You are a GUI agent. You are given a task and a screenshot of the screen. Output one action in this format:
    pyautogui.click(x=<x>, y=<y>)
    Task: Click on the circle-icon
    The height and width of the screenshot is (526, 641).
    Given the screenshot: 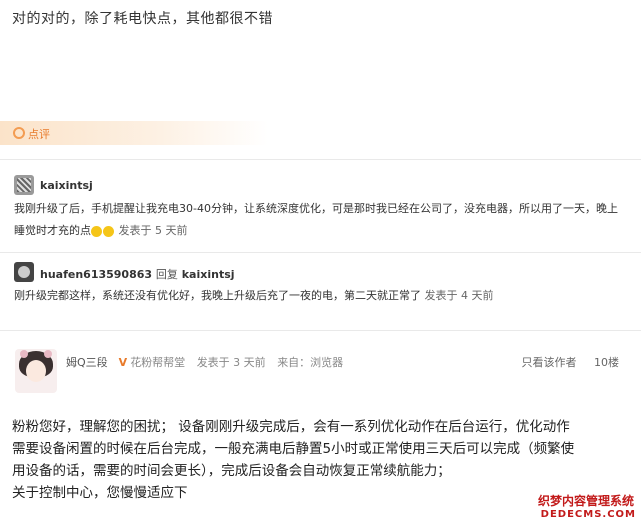 What is the action you would take?
    pyautogui.click(x=19, y=133)
    